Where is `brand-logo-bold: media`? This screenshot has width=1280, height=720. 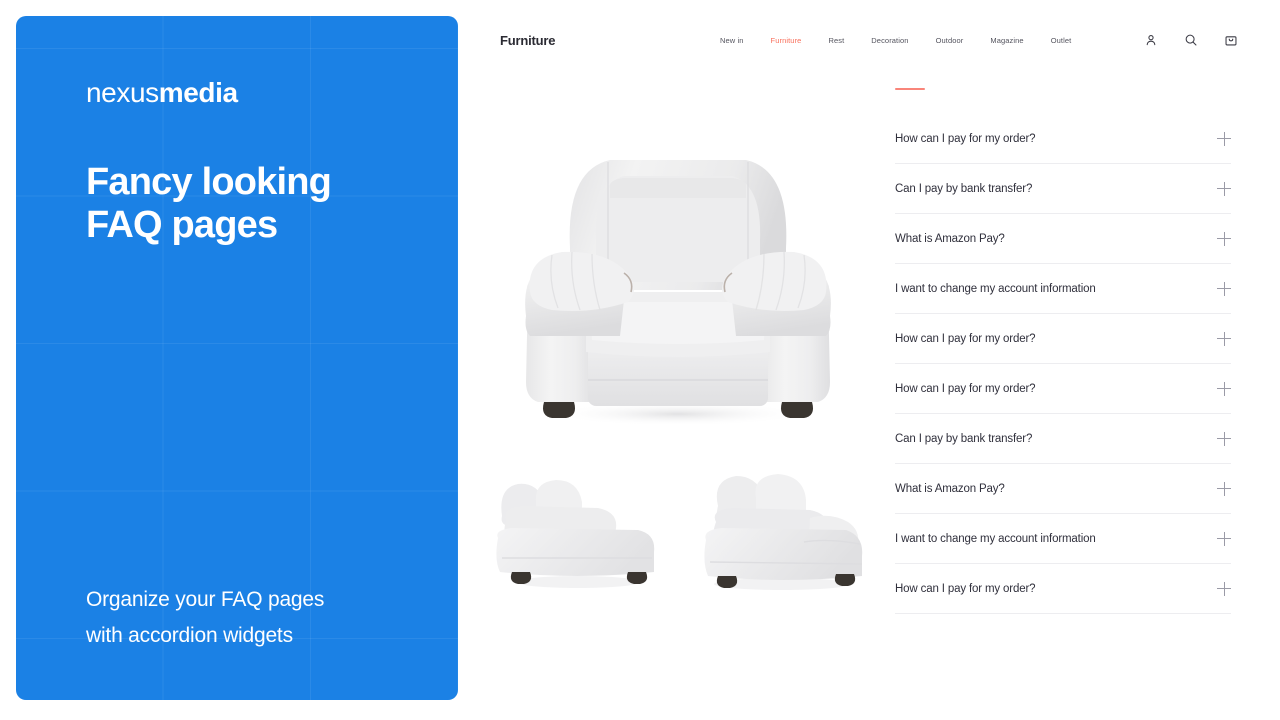 brand-logo-bold: media is located at coordinates (198, 92).